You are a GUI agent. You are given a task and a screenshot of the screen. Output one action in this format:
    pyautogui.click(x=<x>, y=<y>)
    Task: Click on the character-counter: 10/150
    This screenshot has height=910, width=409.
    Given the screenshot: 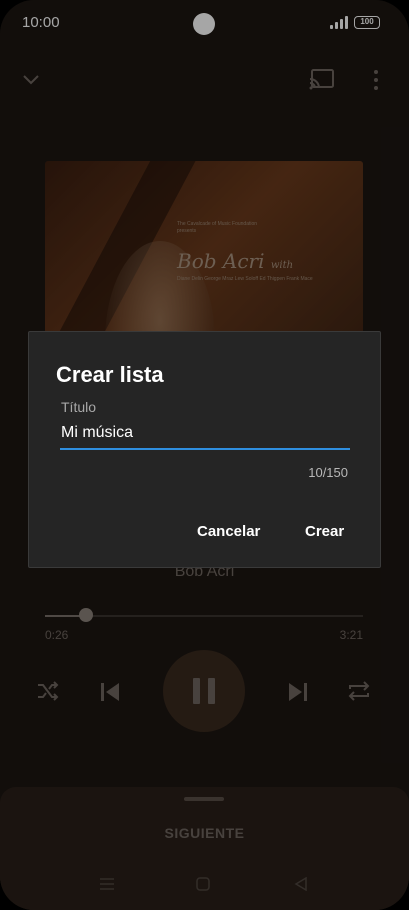 What is the action you would take?
    pyautogui.click(x=328, y=472)
    